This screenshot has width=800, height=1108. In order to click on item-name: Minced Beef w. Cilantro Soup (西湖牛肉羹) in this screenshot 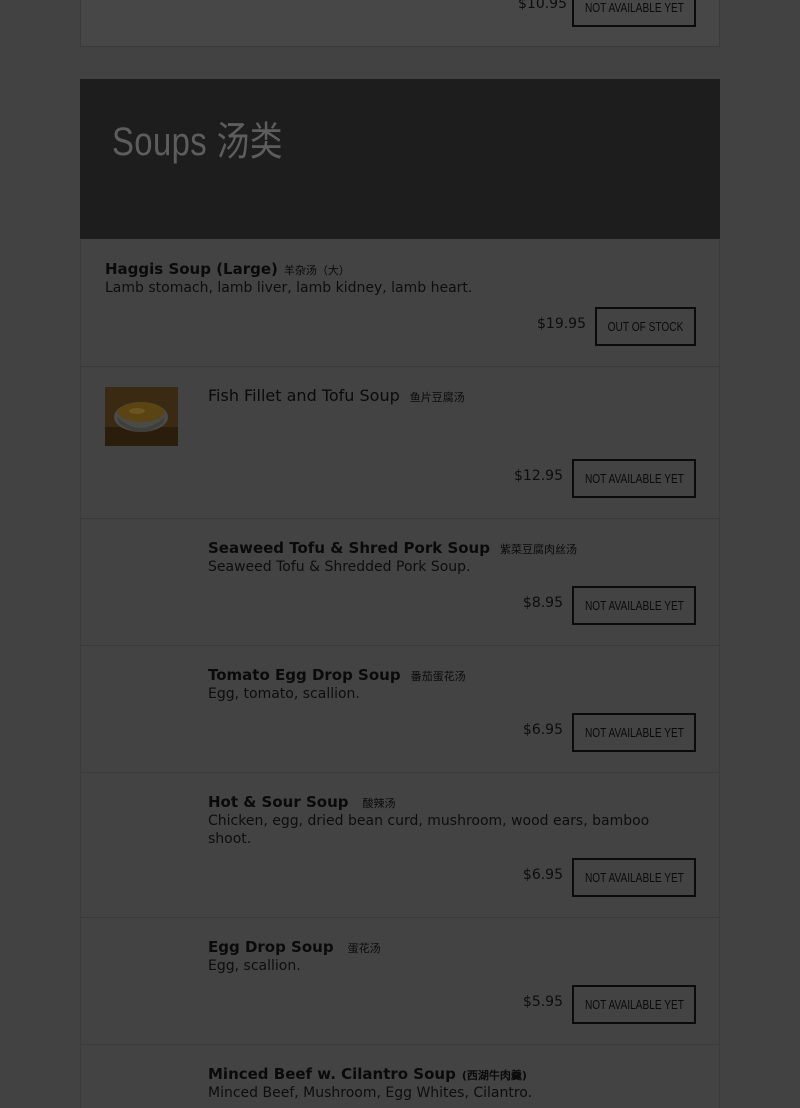, I will do `click(367, 1074)`.